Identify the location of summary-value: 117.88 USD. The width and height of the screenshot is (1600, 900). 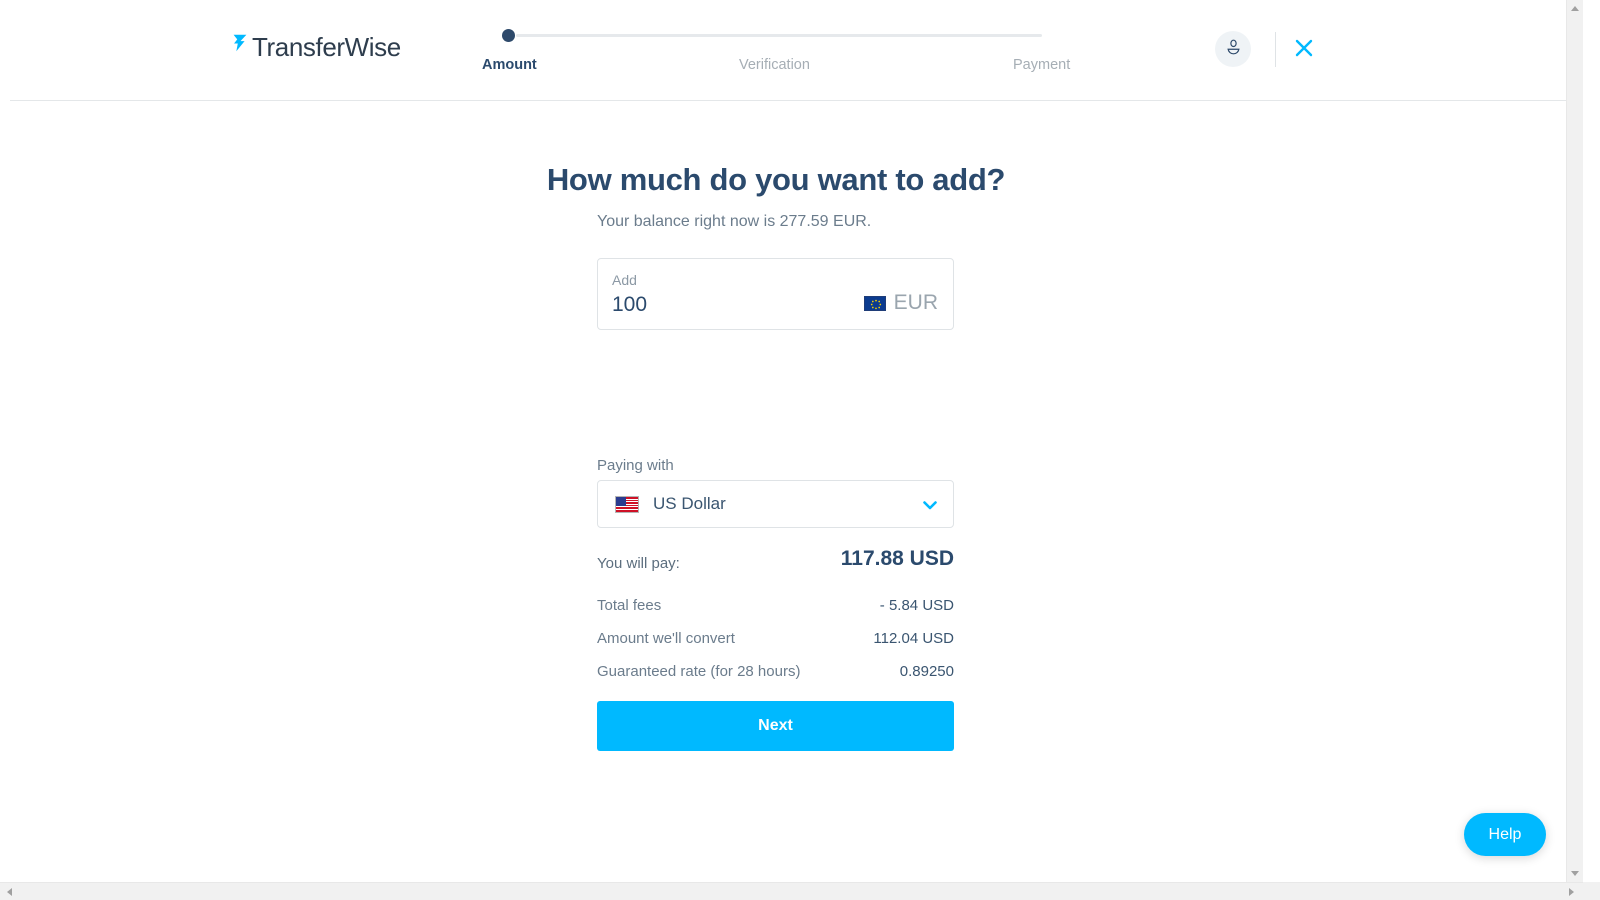
(897, 558).